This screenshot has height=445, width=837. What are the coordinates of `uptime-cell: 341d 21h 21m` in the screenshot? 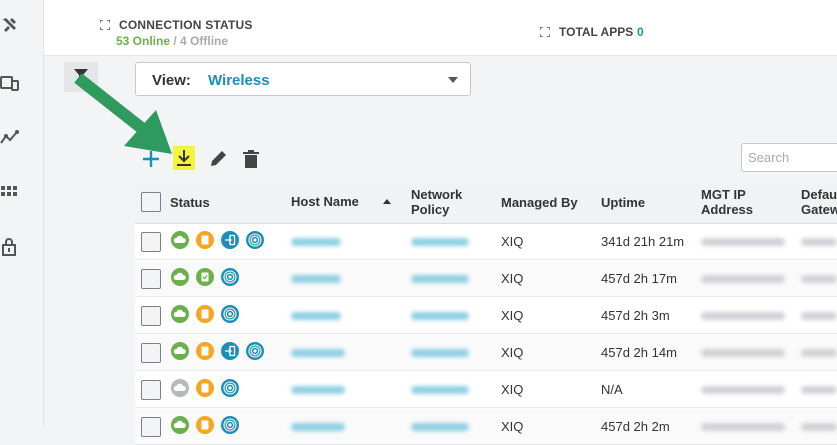 It's located at (643, 241).